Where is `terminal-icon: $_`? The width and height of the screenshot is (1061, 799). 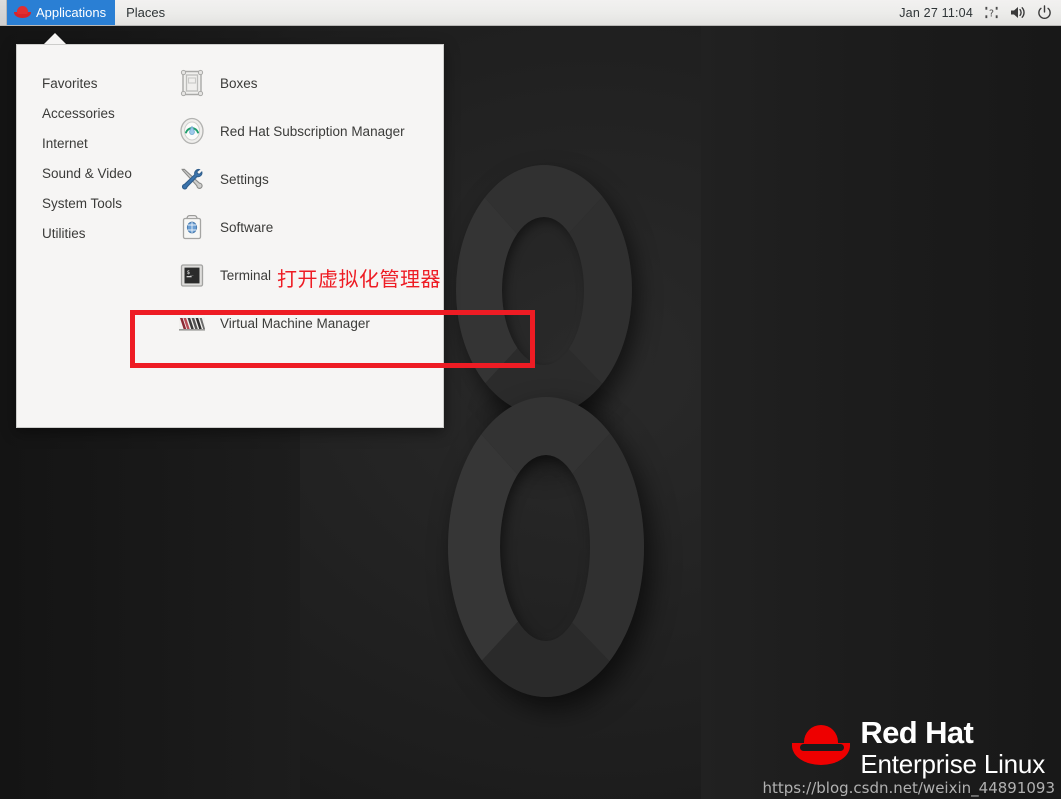 terminal-icon: $_ is located at coordinates (192, 275).